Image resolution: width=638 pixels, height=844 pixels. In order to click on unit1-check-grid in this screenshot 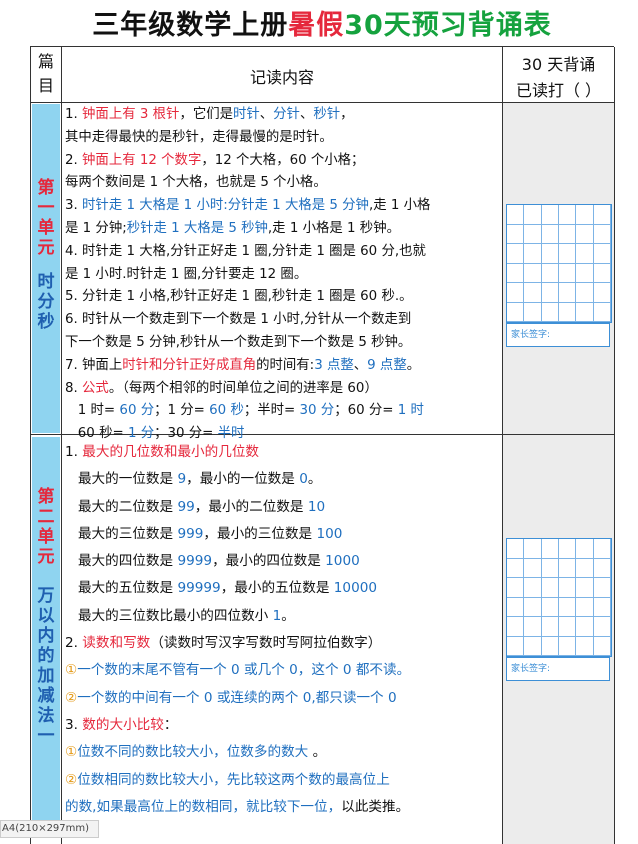, I will do `click(559, 263)`.